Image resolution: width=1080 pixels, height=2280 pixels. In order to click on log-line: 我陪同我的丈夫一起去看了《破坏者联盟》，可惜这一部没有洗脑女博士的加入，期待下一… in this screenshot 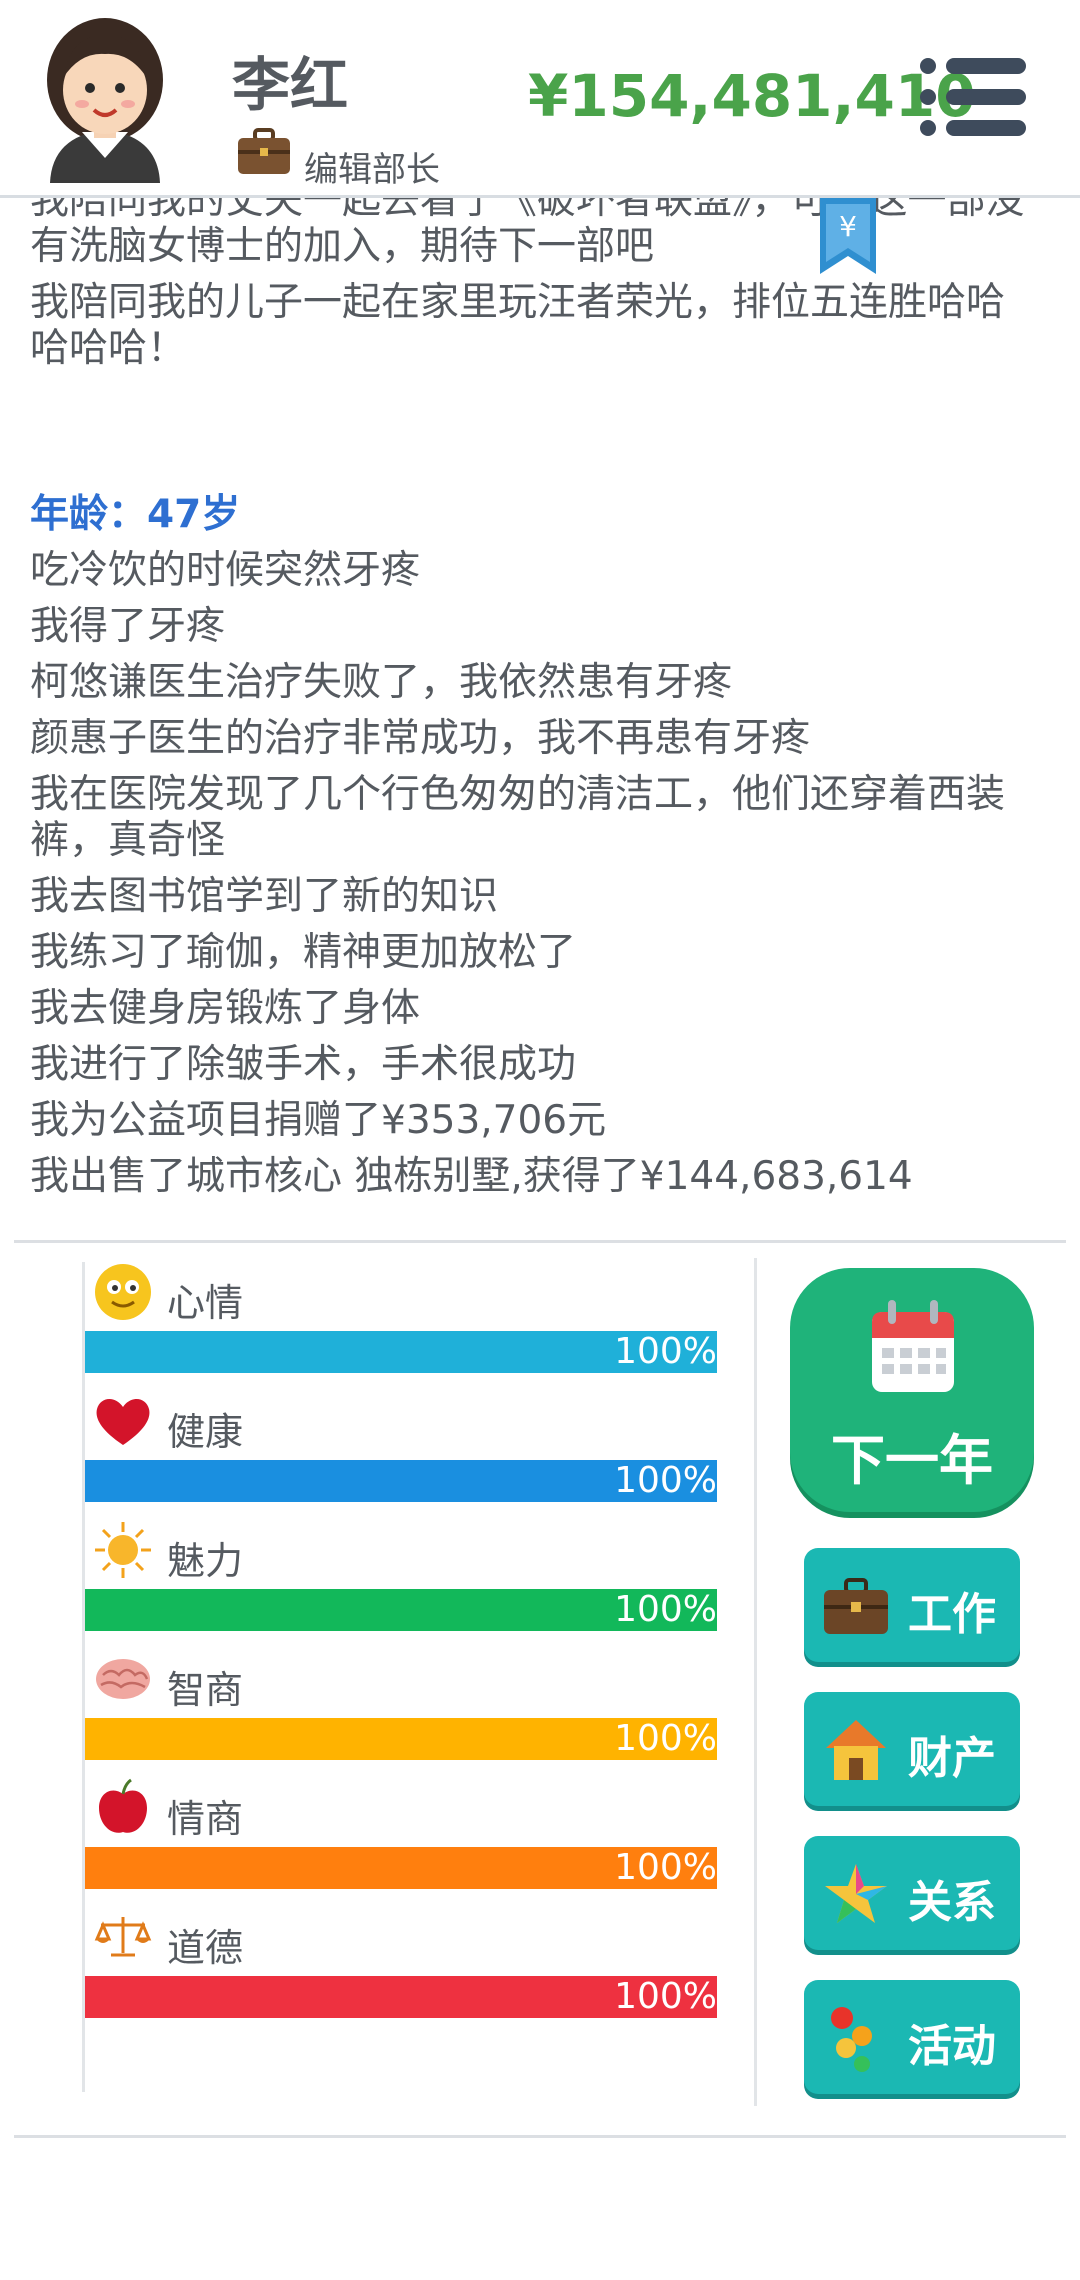, I will do `click(527, 233)`.